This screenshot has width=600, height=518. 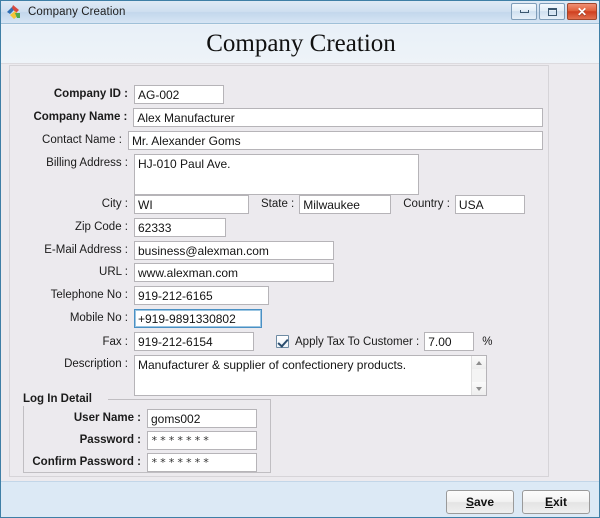 I want to click on field-row-telephone: Telephone No :, so click(x=188, y=295).